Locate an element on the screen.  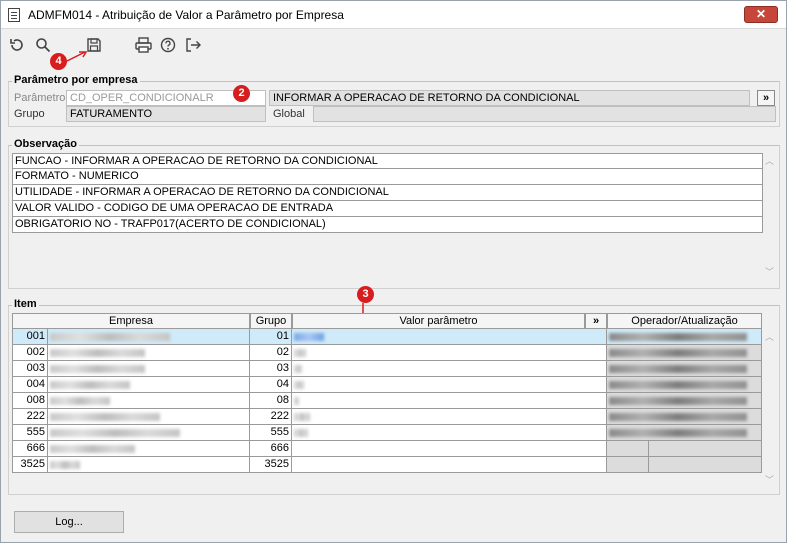
table-row: 004 04 is located at coordinates (387, 385).